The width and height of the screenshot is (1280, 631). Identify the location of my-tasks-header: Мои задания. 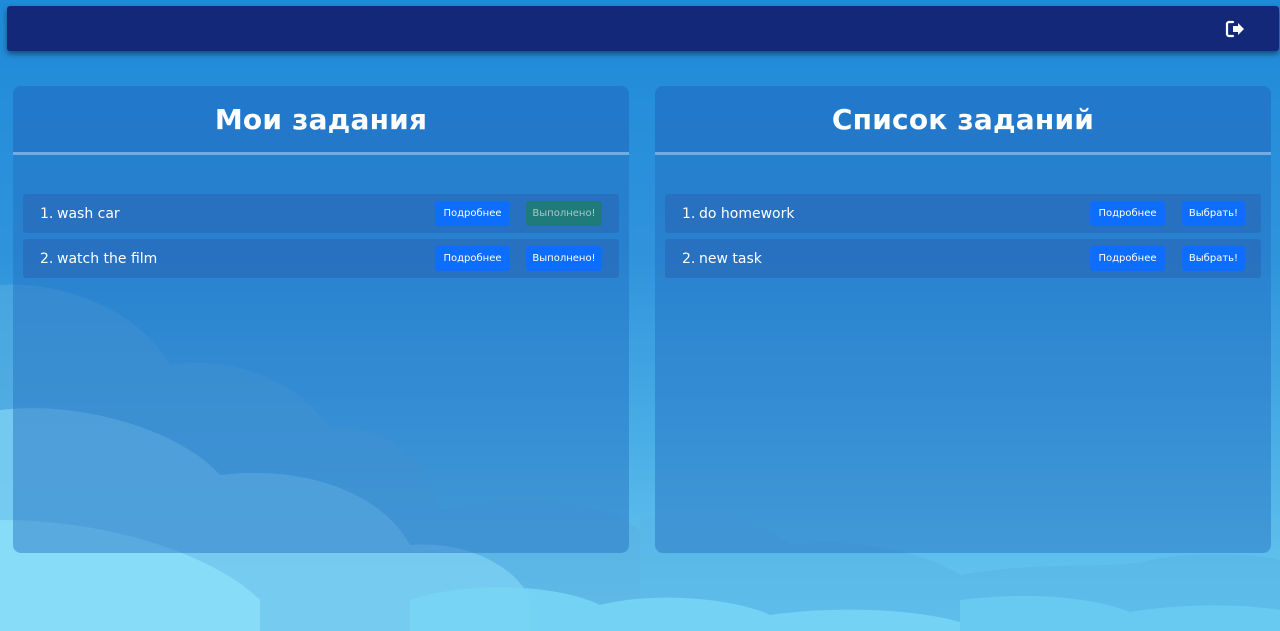
(321, 120).